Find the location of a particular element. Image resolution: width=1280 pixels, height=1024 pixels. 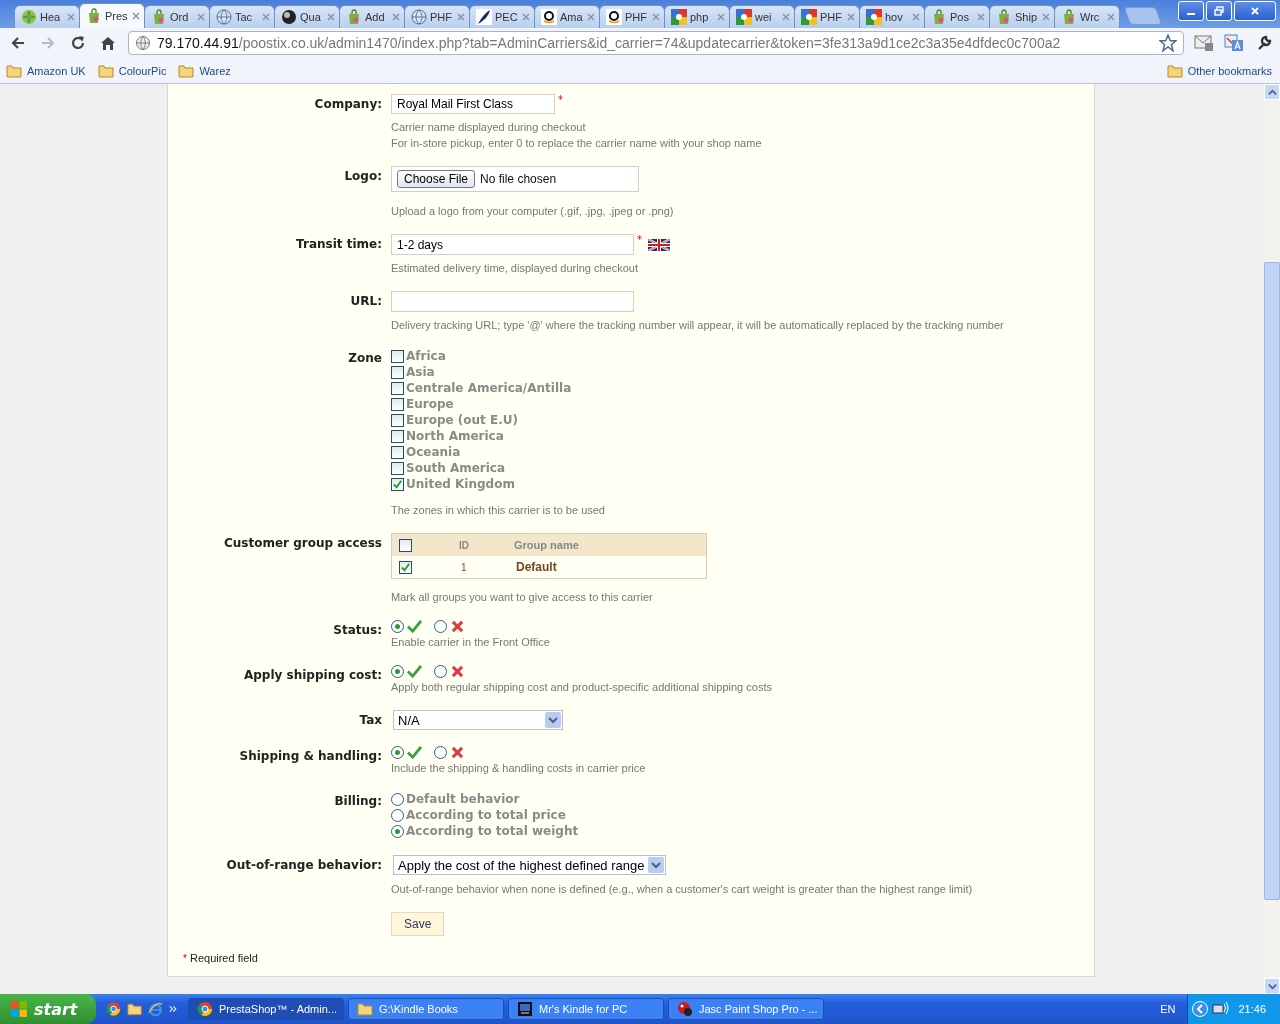

swirl-icon is located at coordinates (29, 17).